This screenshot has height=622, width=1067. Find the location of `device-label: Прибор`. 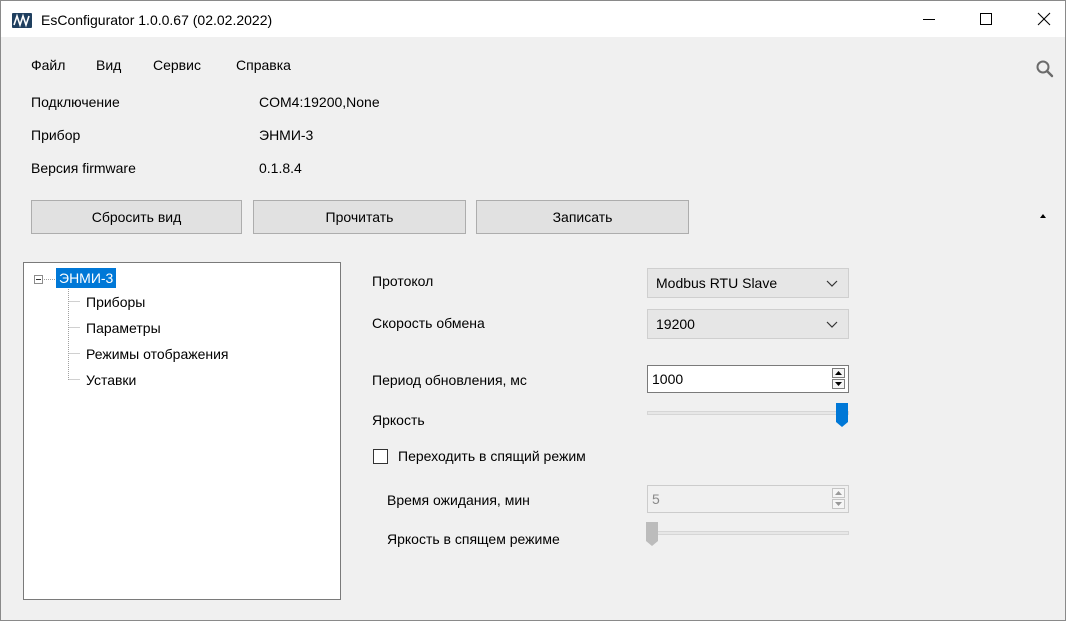

device-label: Прибор is located at coordinates (56, 135).